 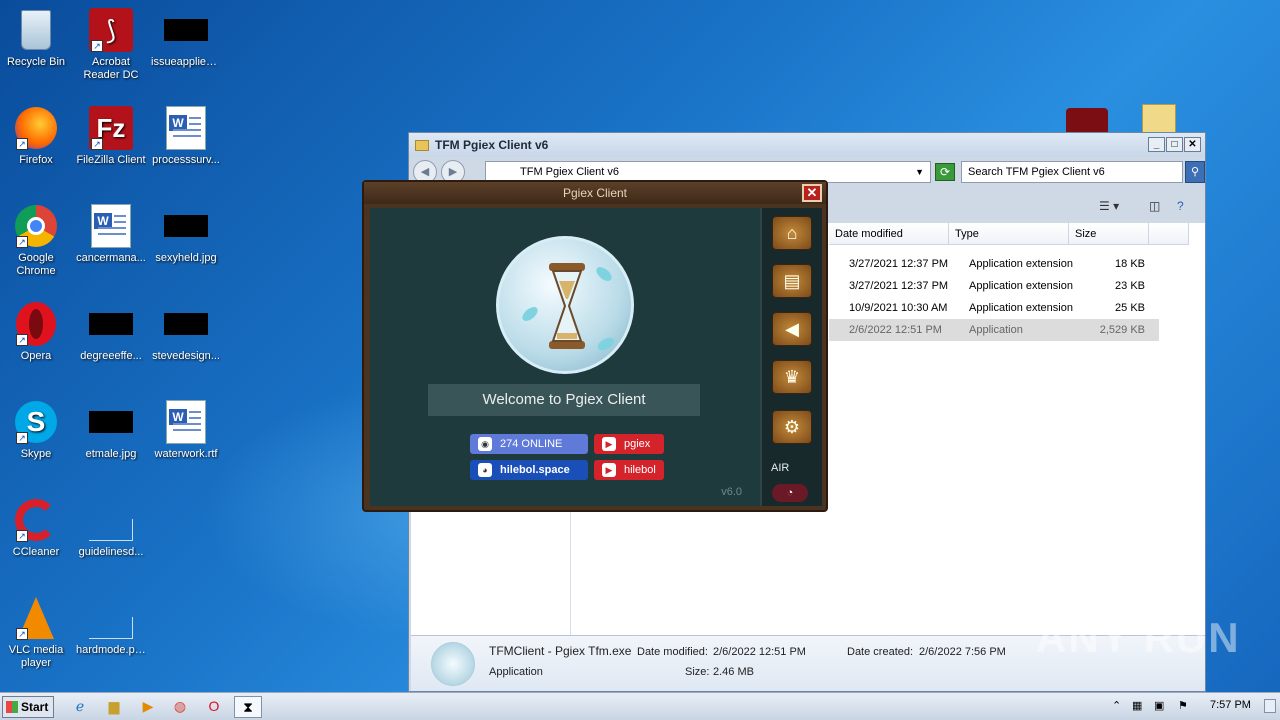 What do you see at coordinates (1109, 206) in the screenshot?
I see `view-options-icon: ☰ ▾` at bounding box center [1109, 206].